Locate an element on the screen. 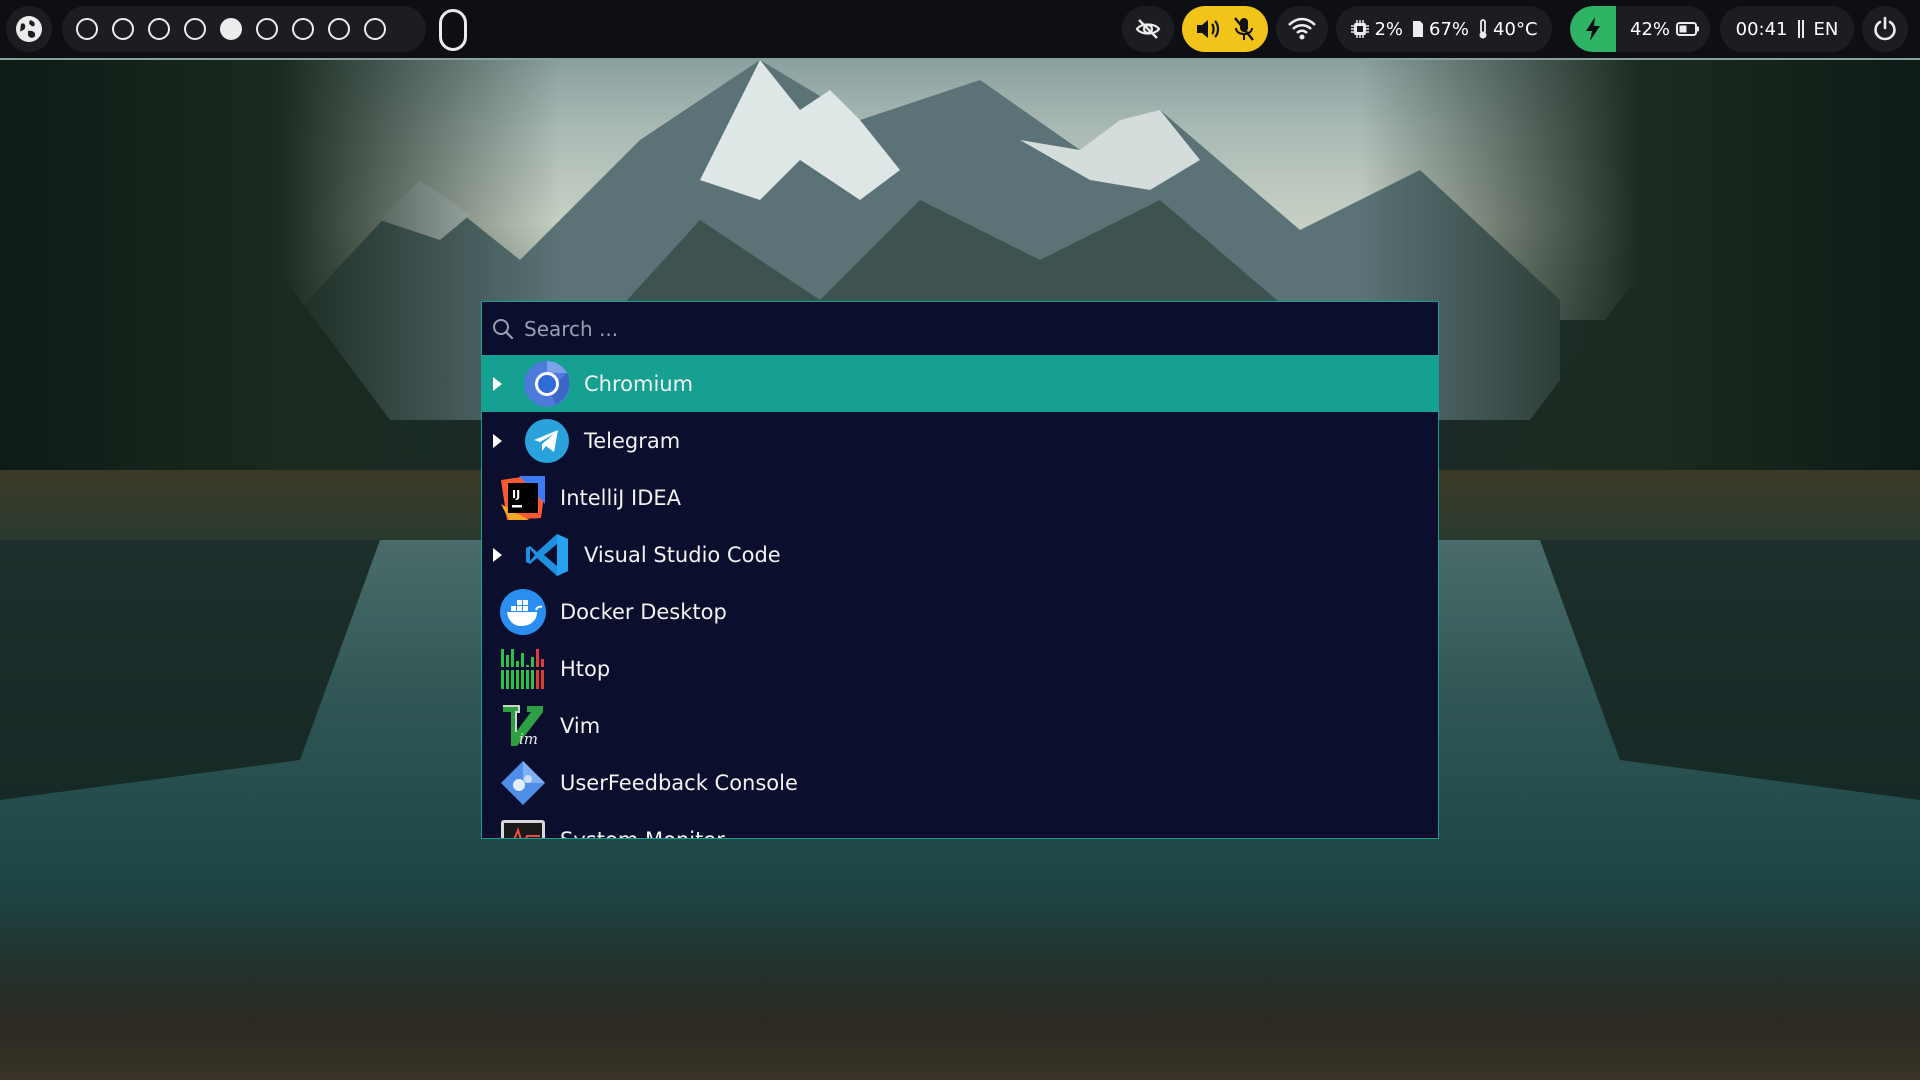 This screenshot has width=1920, height=1080. clock-widget: 00:41 EN is located at coordinates (1787, 29).